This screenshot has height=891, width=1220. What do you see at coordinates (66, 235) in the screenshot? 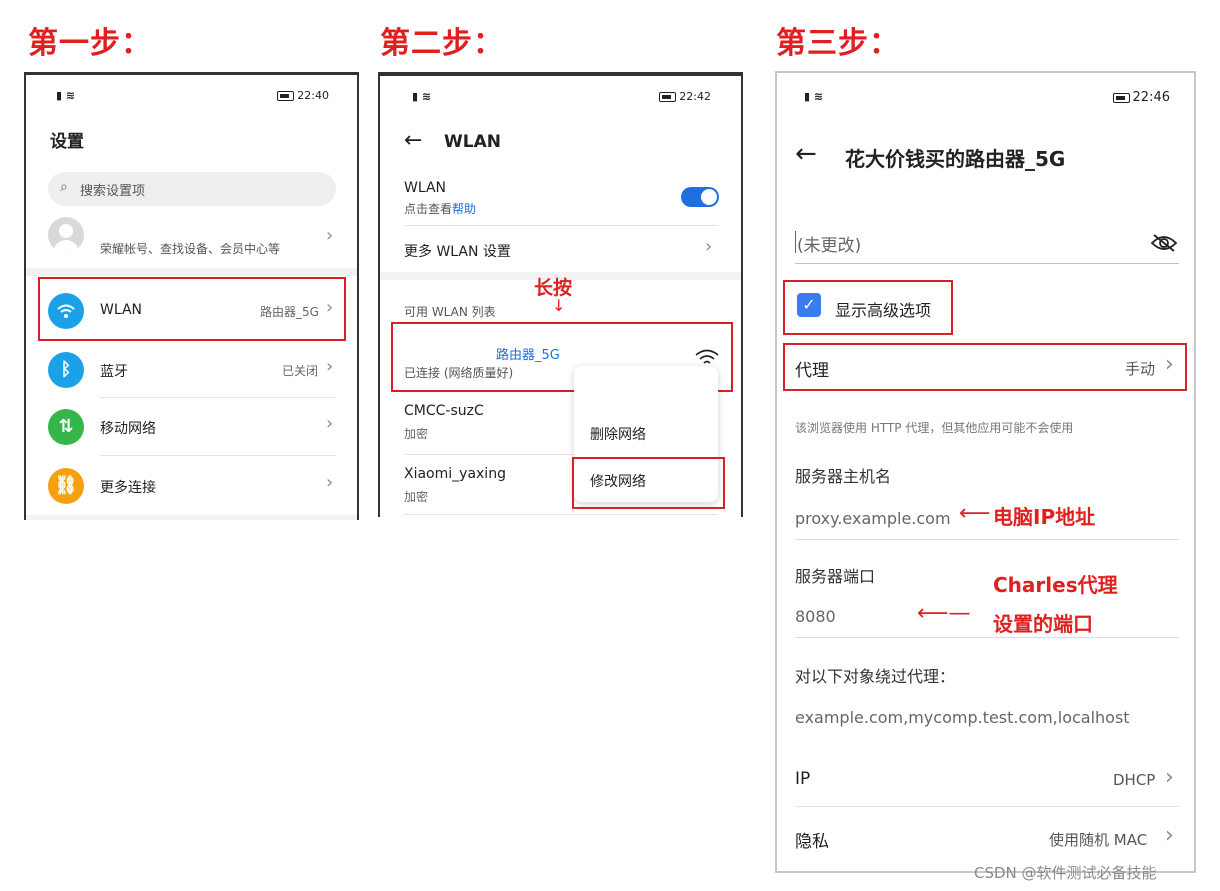
I see `avatar` at bounding box center [66, 235].